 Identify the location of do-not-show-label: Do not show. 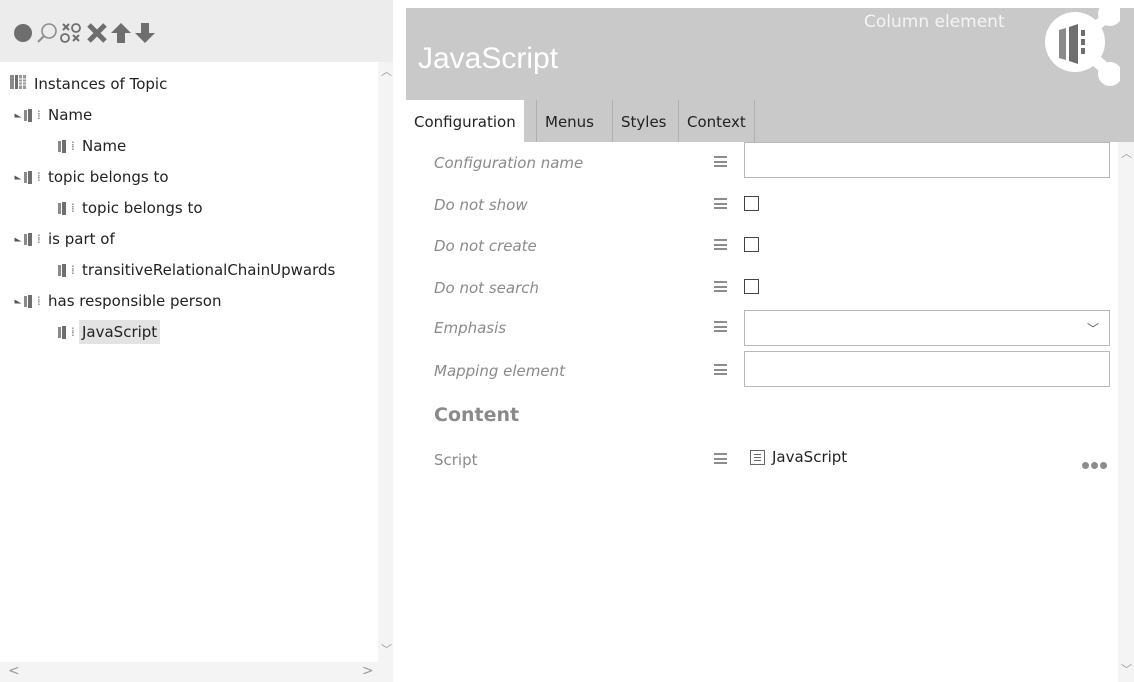
(481, 205).